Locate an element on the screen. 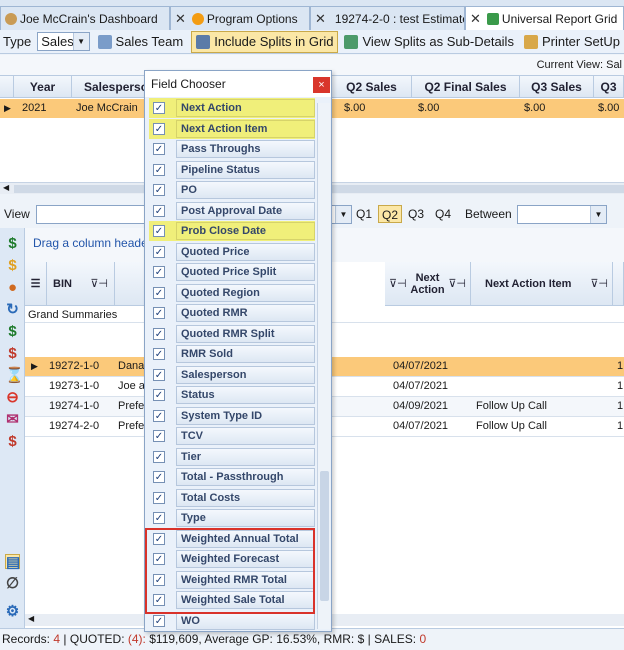 This screenshot has width=624, height=650. clear-icon: ∅ is located at coordinates (12, 583).